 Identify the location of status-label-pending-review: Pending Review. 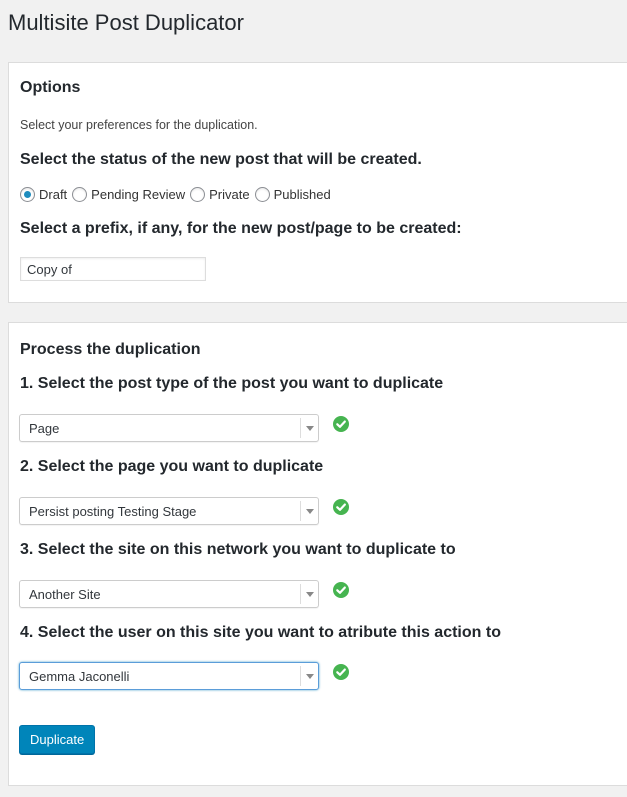
(138, 194).